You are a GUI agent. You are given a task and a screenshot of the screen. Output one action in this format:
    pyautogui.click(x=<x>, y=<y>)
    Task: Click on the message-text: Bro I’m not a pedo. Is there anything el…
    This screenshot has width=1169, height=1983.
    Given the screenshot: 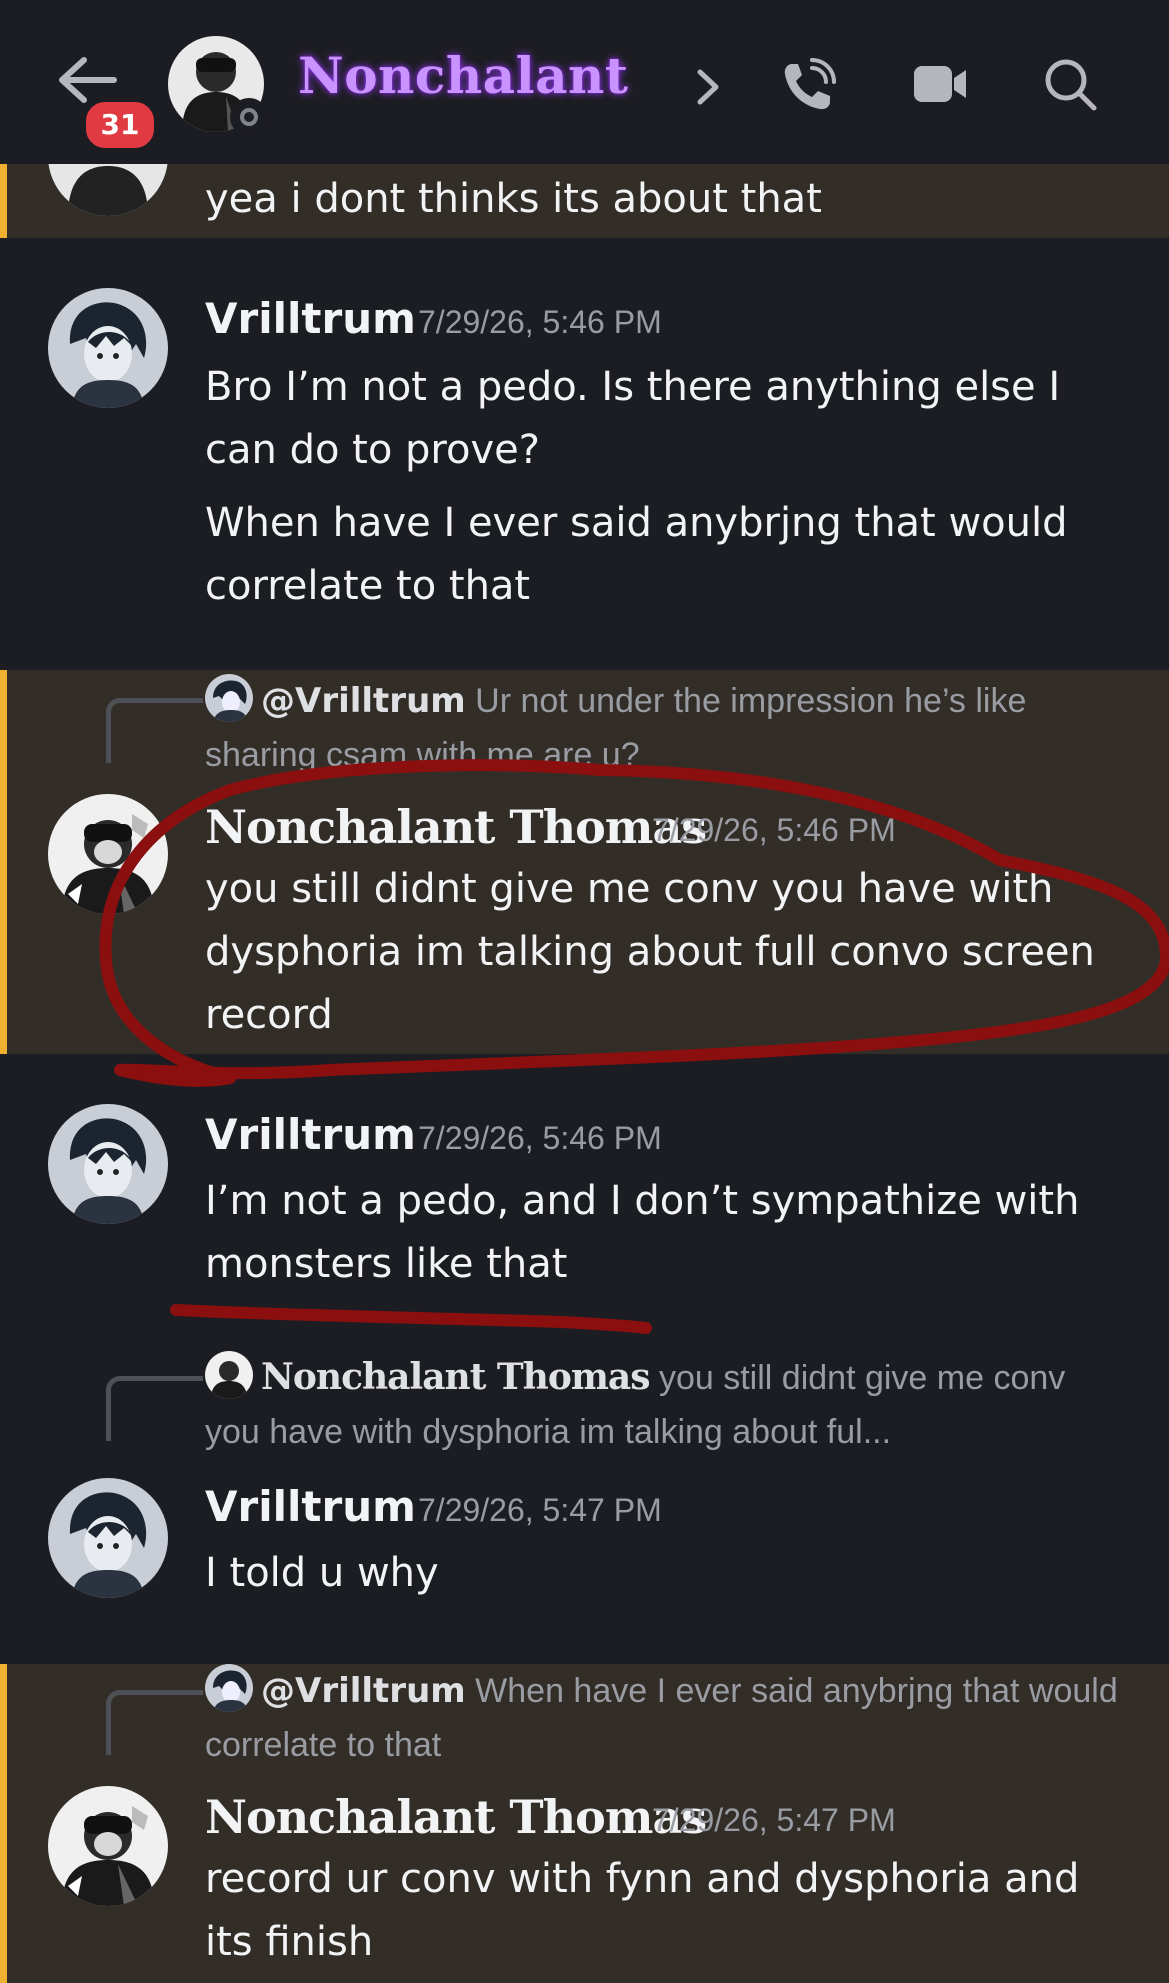 What is the action you would take?
    pyautogui.click(x=633, y=418)
    